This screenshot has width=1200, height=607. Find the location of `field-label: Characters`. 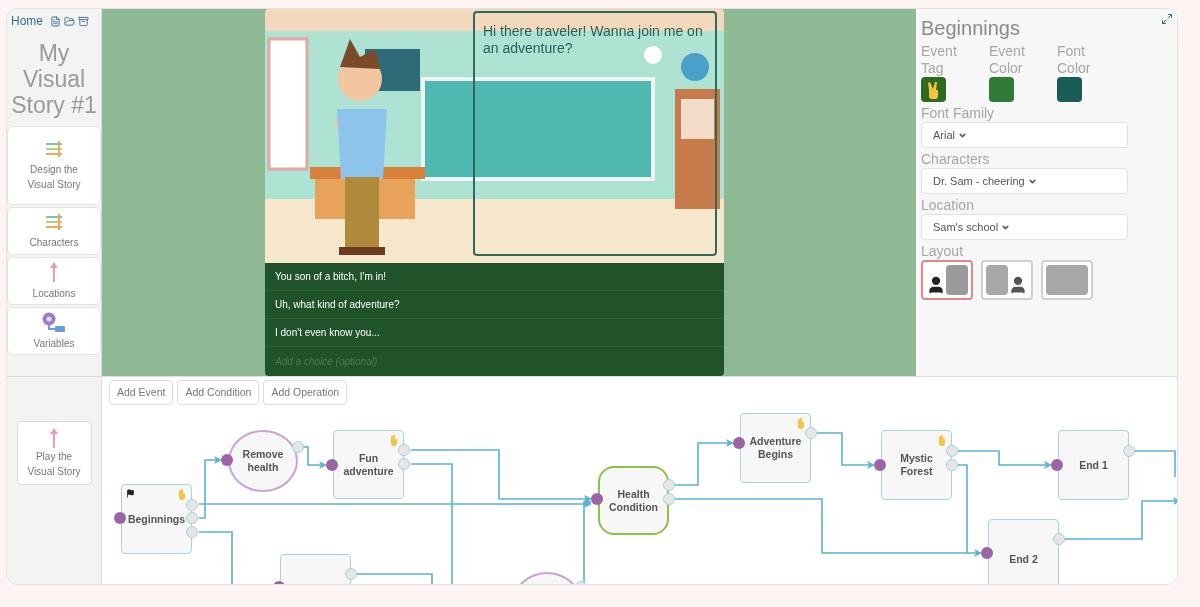

field-label: Characters is located at coordinates (956, 159).